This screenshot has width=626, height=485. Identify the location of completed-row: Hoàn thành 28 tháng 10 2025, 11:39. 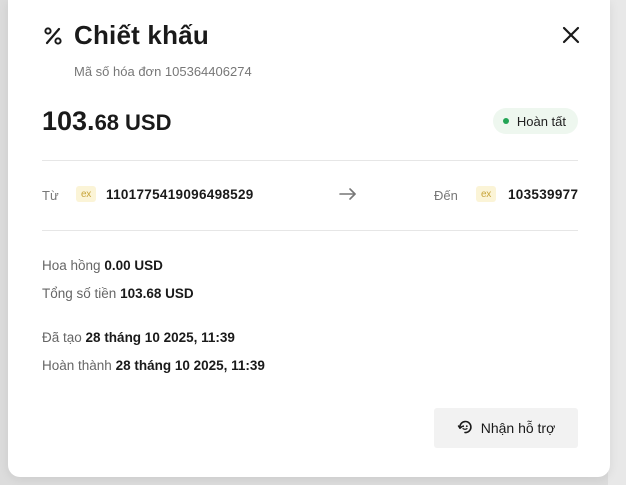
(153, 365).